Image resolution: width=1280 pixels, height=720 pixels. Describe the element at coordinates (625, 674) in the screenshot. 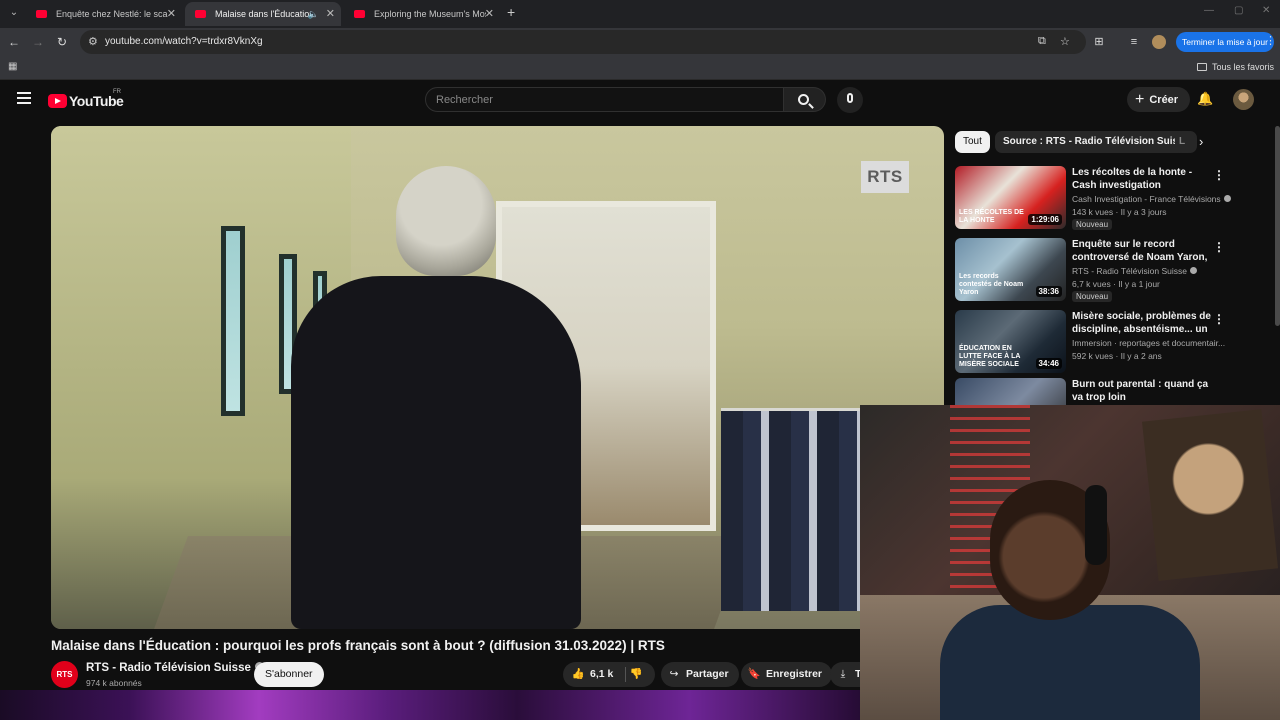

I see `like-divider` at that location.